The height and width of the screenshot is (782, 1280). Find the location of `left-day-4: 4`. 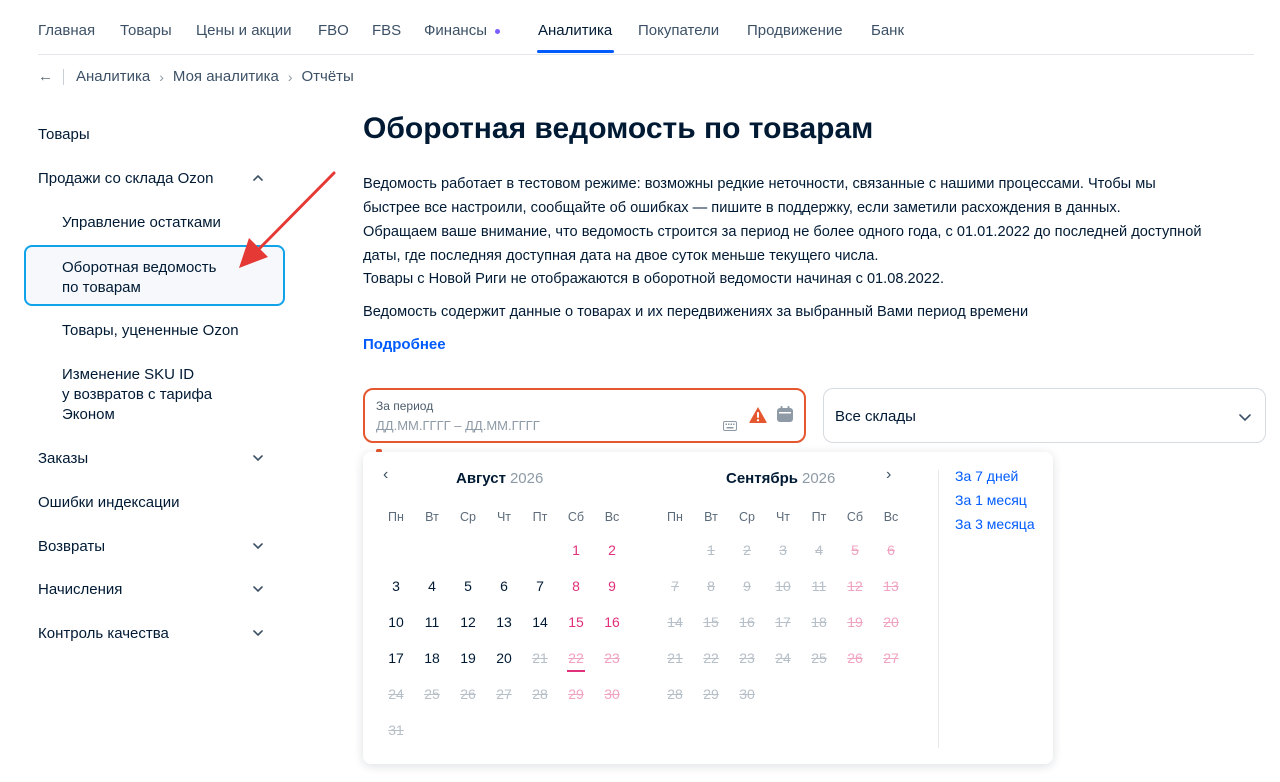

left-day-4: 4 is located at coordinates (432, 586).